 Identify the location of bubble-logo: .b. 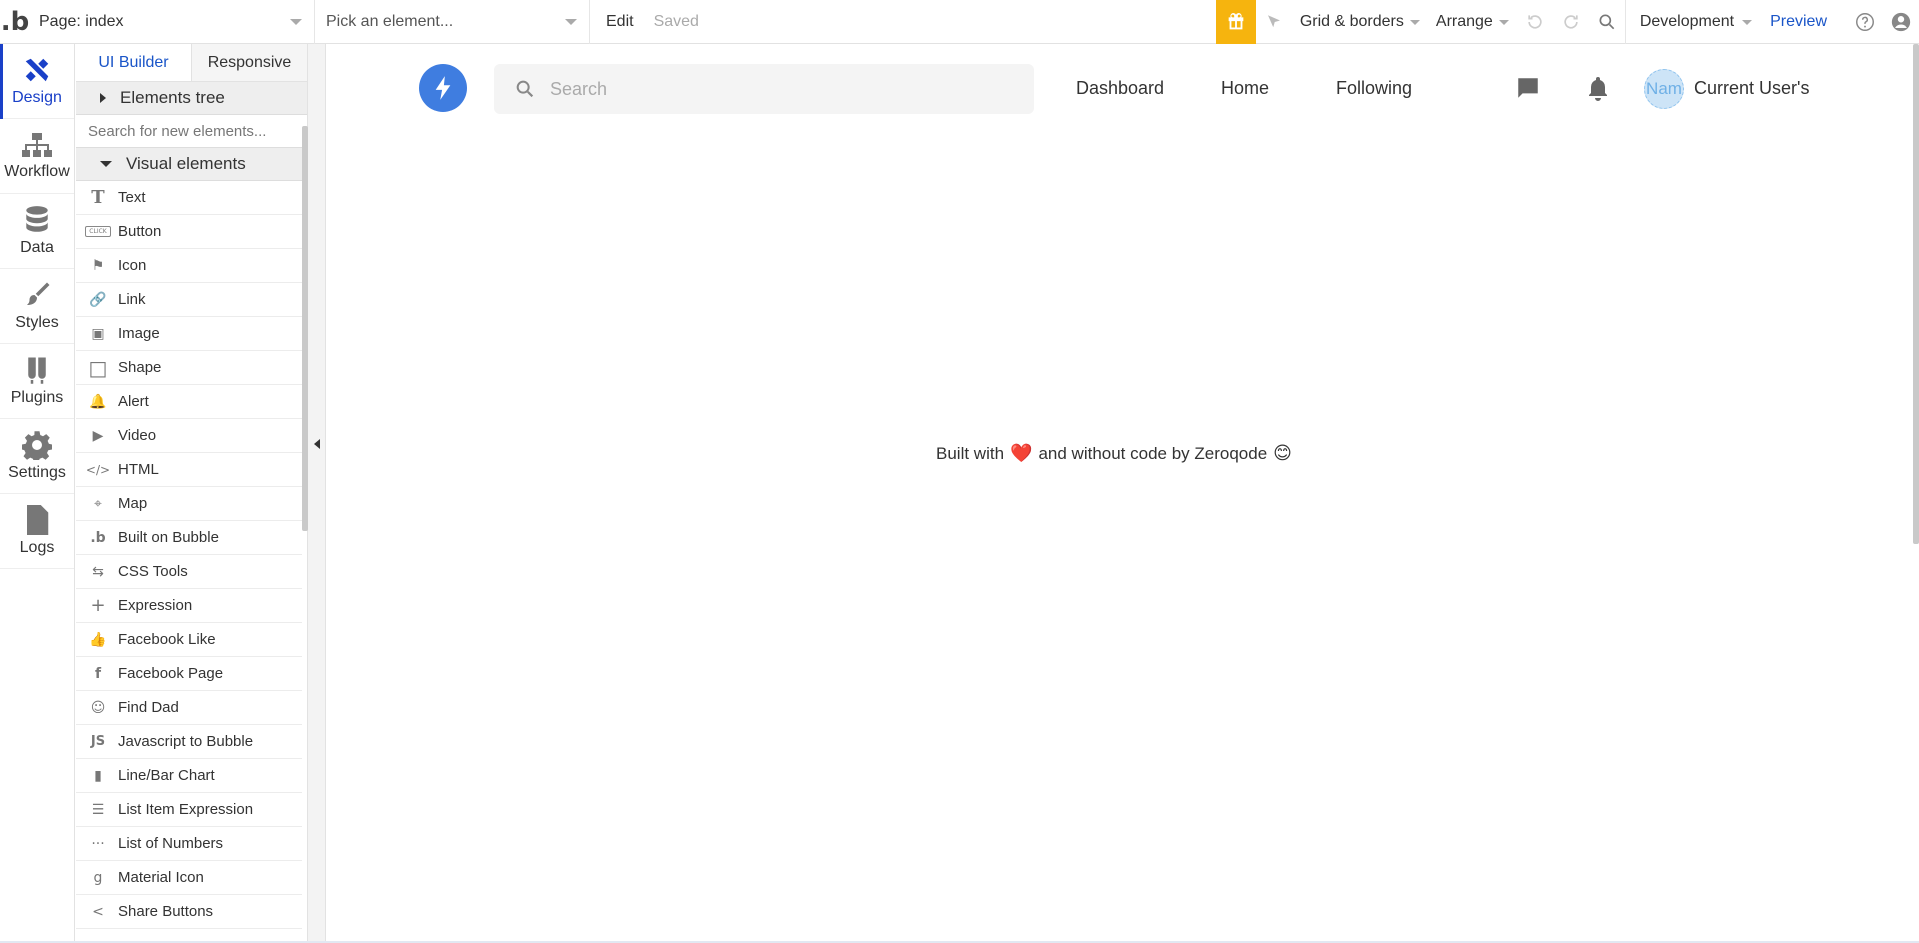
(15, 22).